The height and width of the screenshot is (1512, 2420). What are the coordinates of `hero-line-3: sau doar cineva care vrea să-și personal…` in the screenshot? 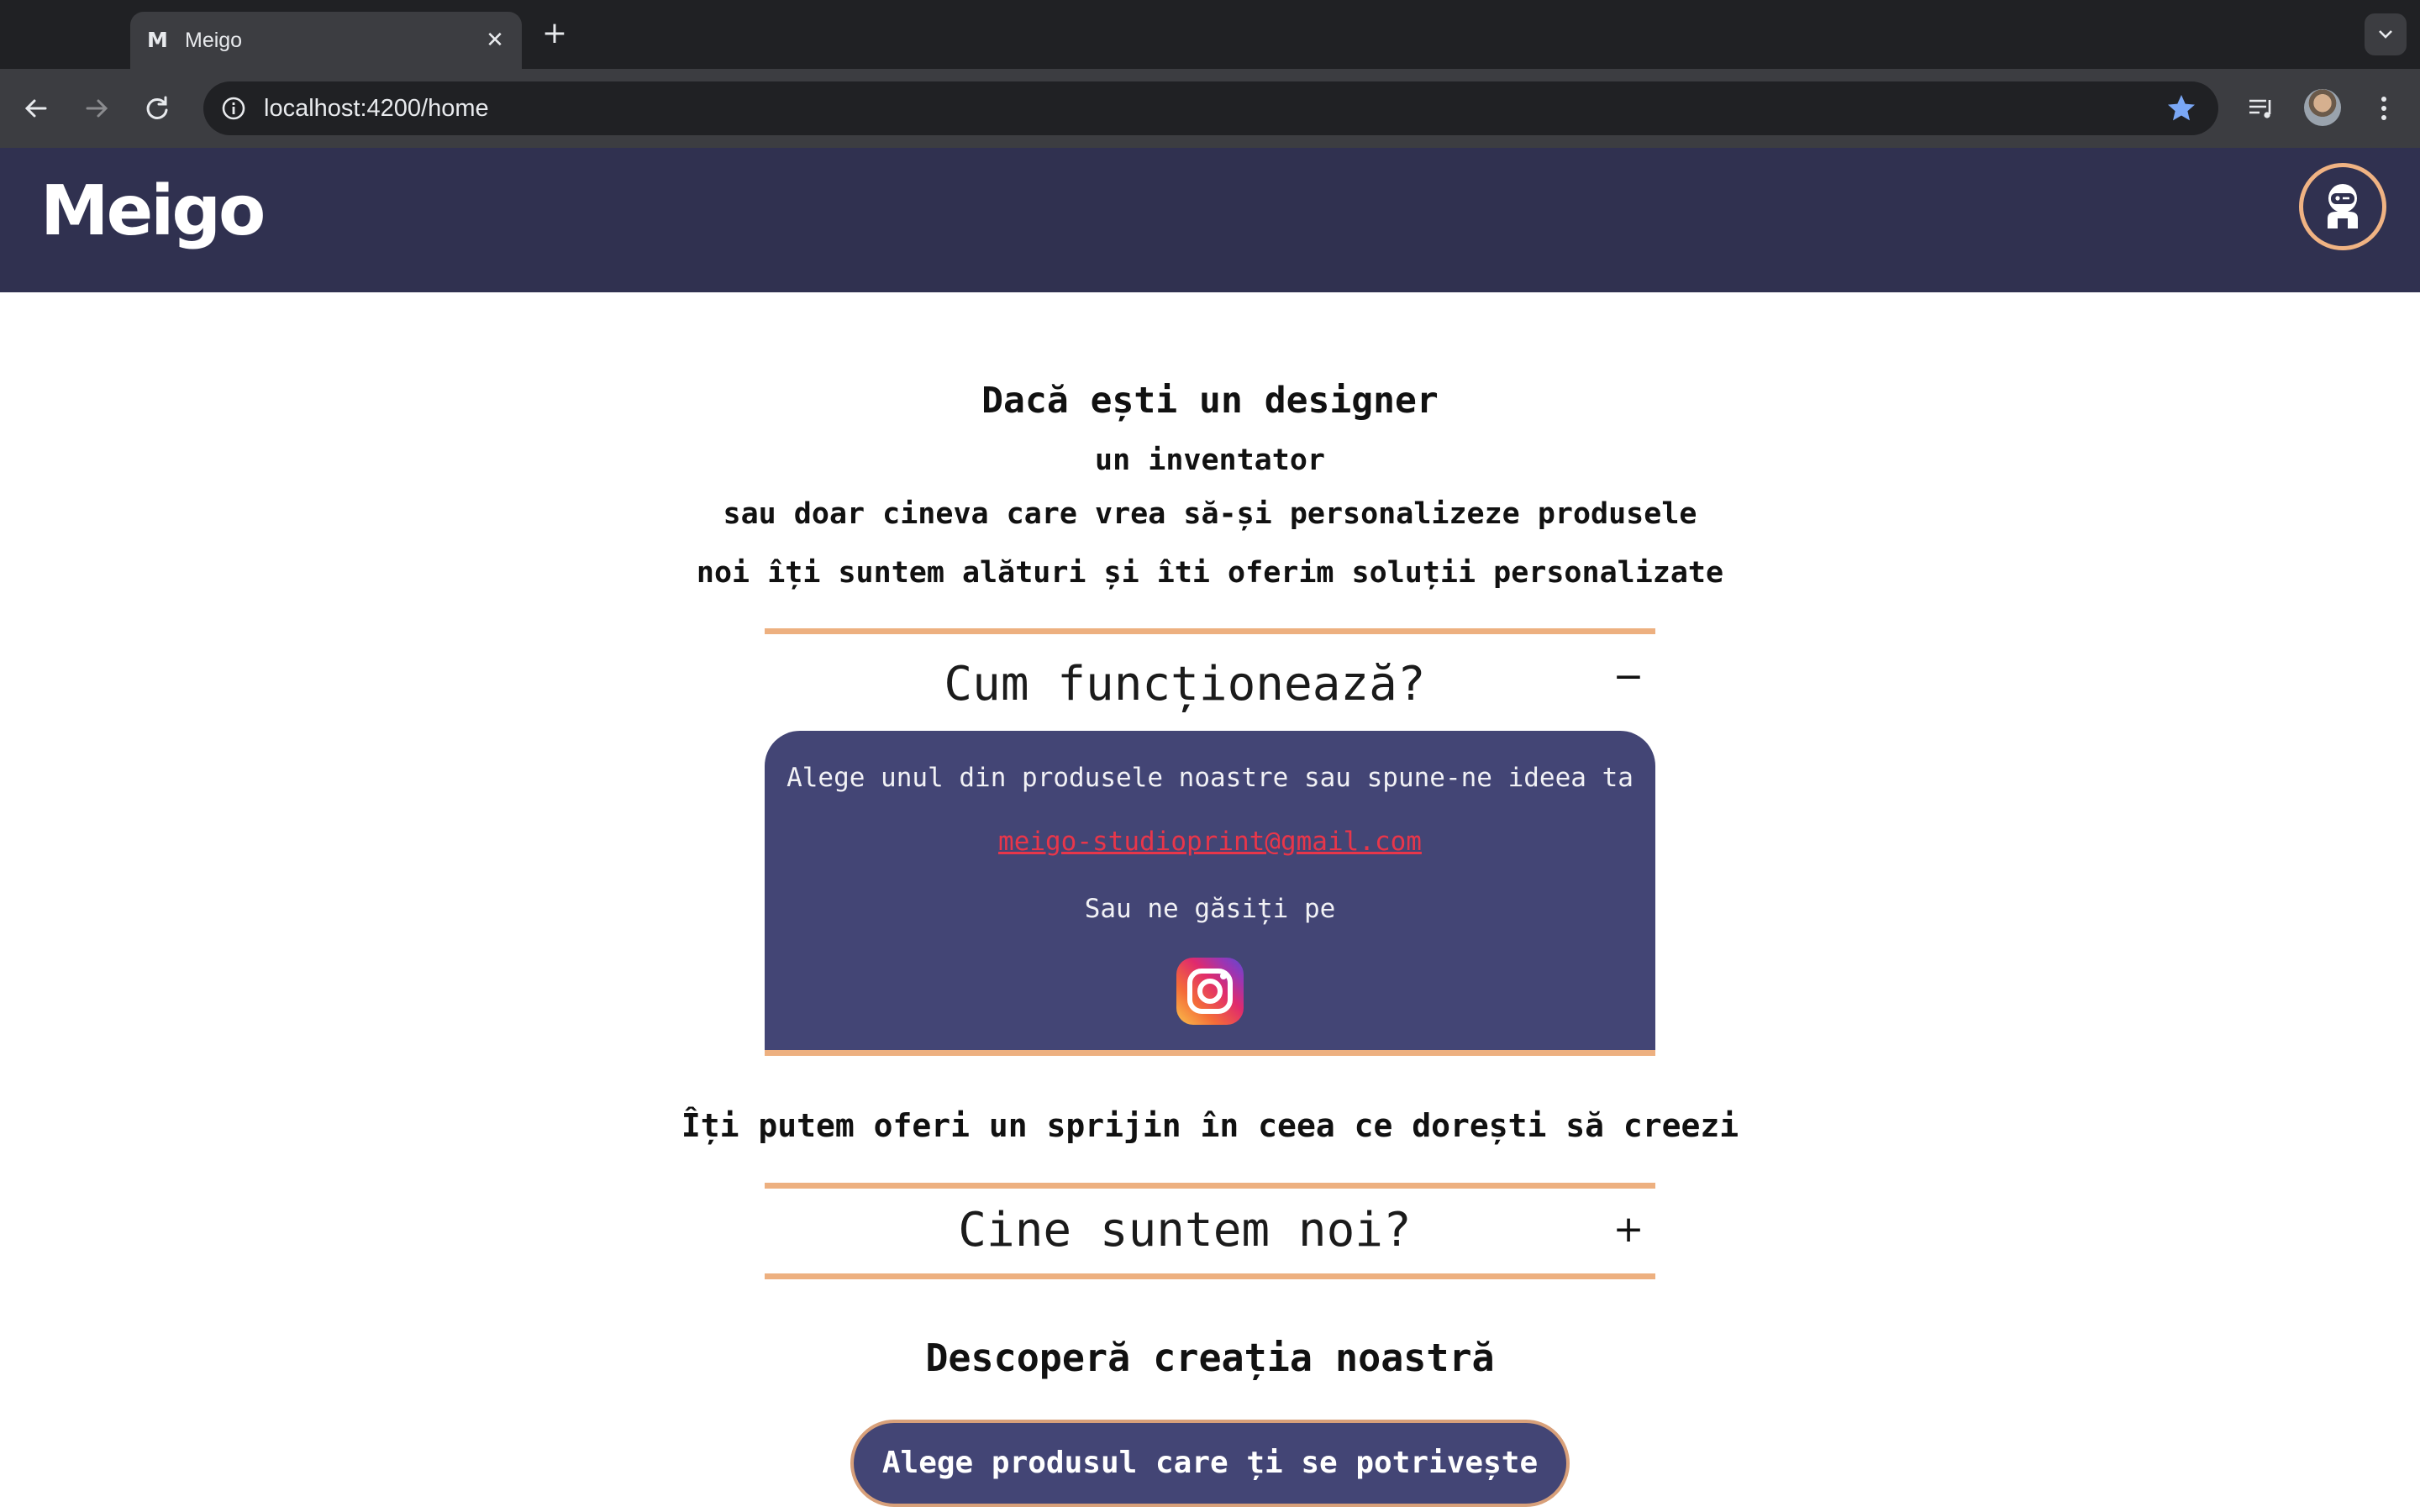 It's located at (1210, 514).